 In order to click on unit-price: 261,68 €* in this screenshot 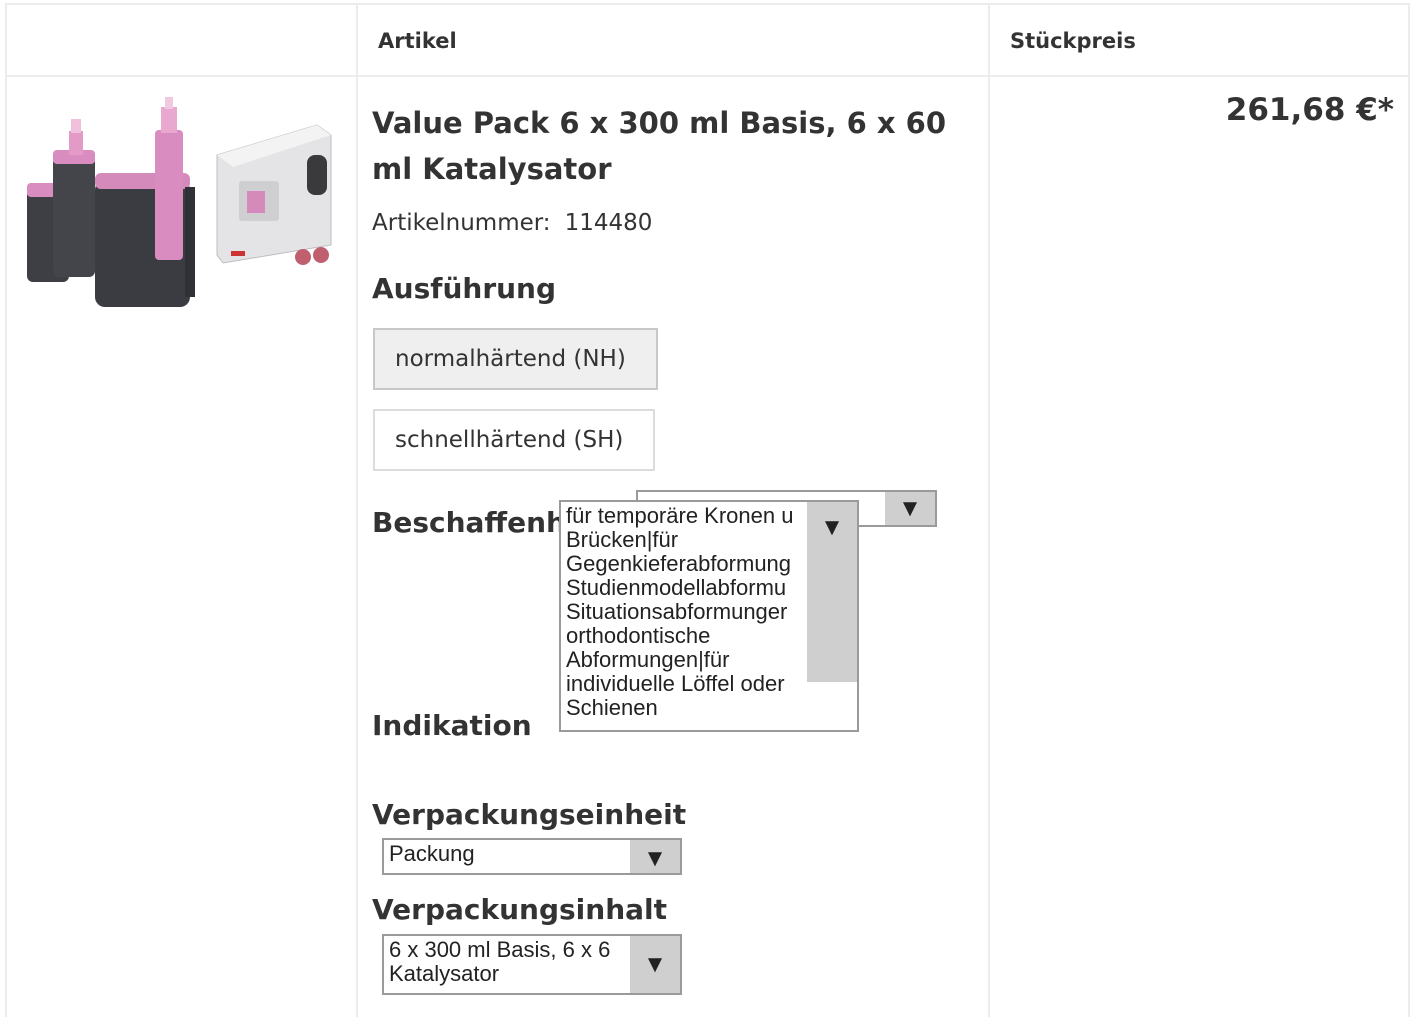, I will do `click(1309, 110)`.